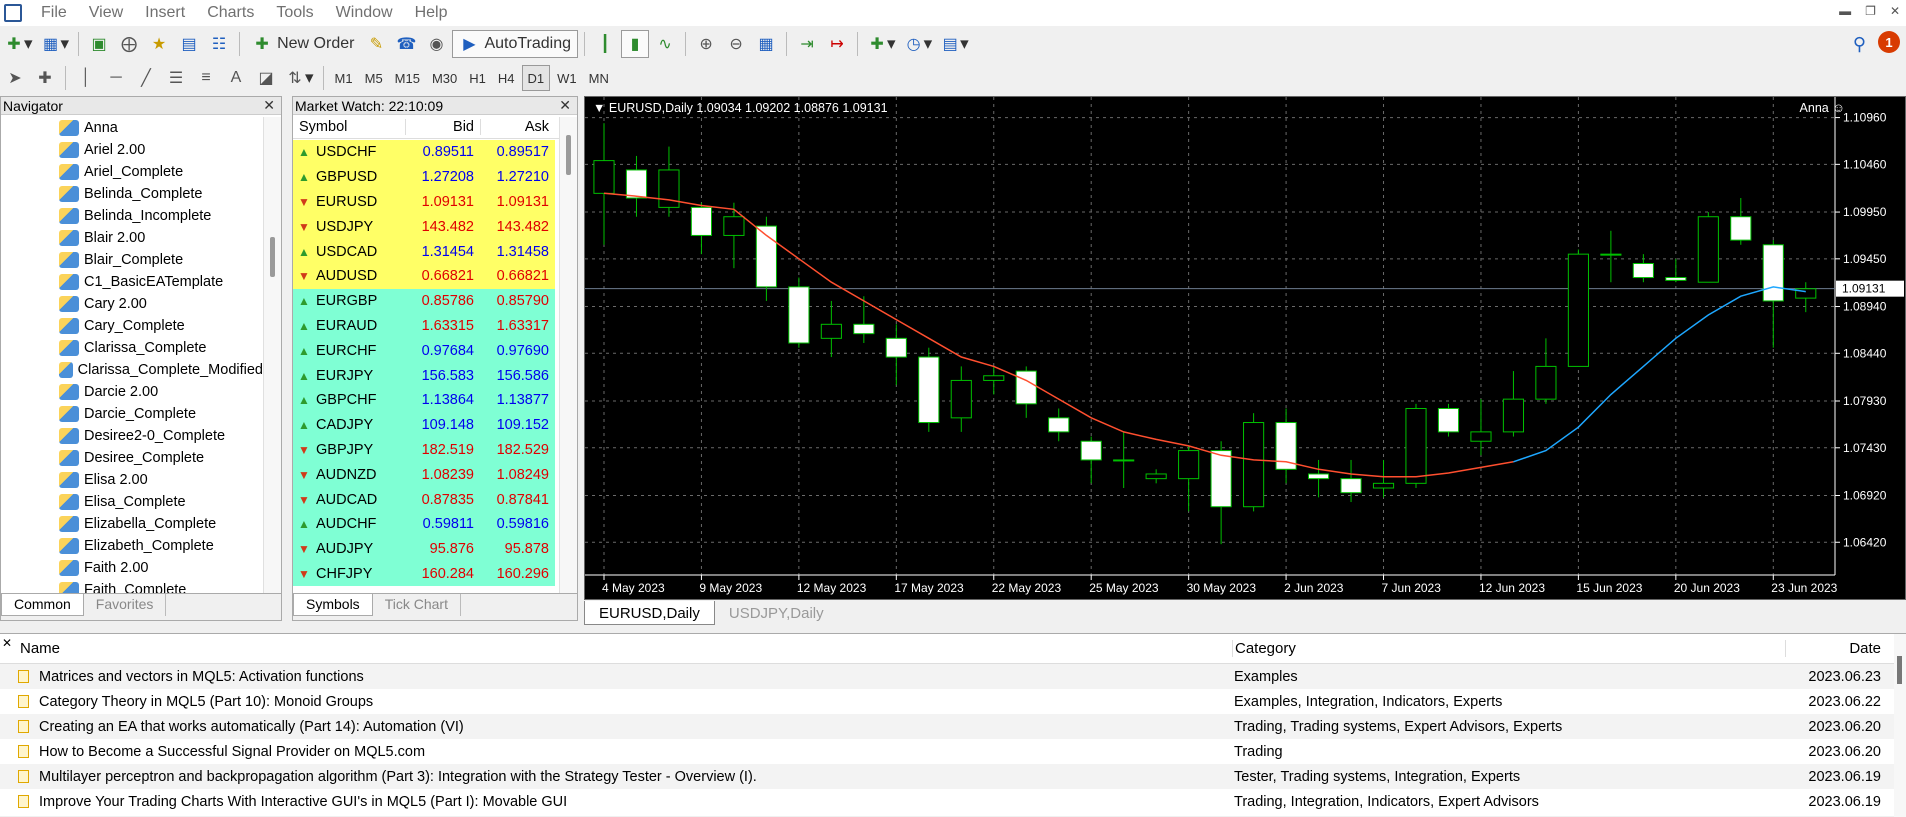 The image size is (1906, 817). I want to click on navigator-item: Cary_Complete, so click(132, 326).